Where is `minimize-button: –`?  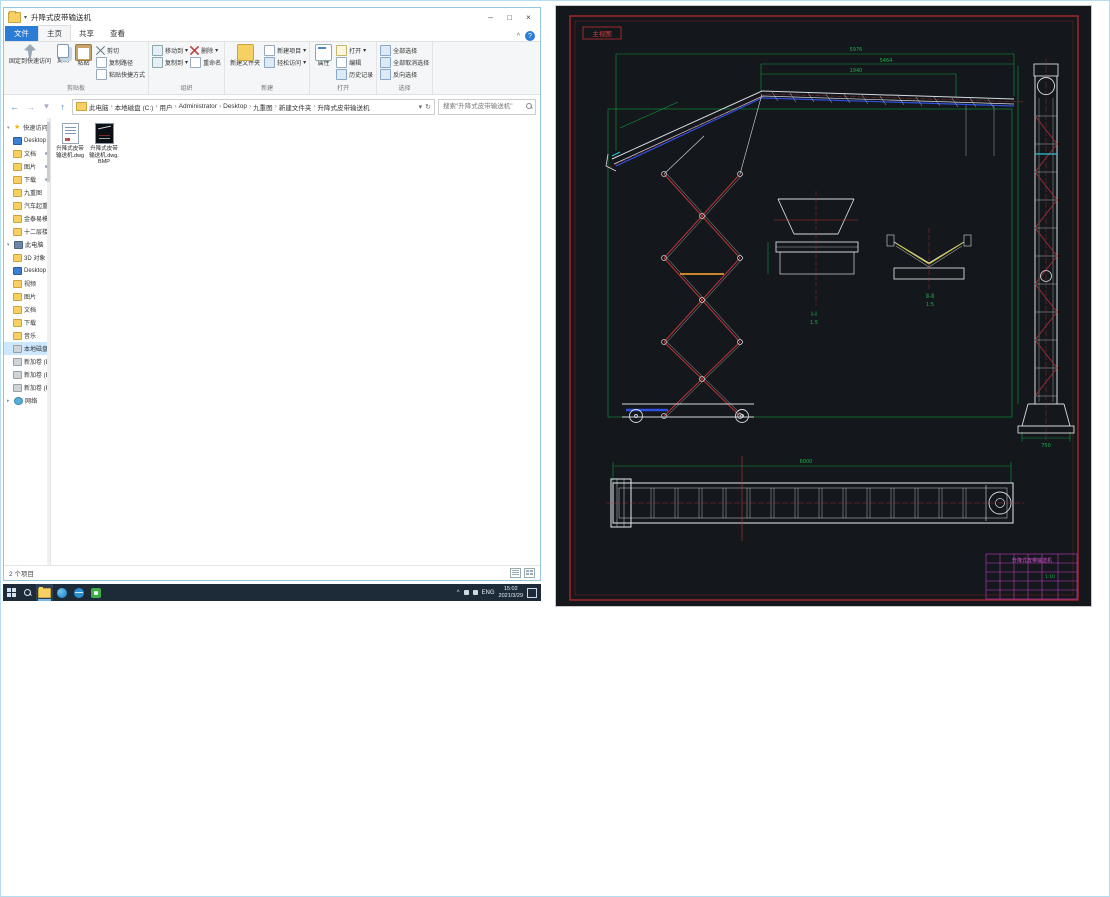 minimize-button: – is located at coordinates (490, 17).